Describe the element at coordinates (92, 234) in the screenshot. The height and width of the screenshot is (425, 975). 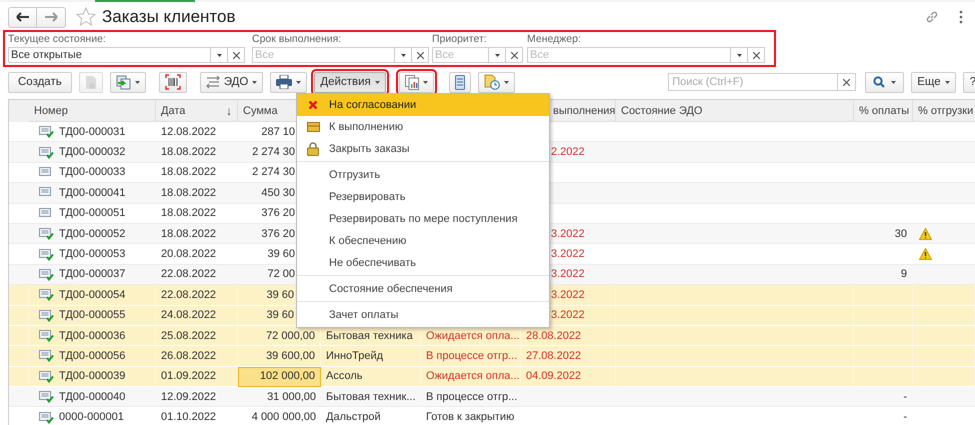
I see `table-cell: ТД00-000052` at that location.